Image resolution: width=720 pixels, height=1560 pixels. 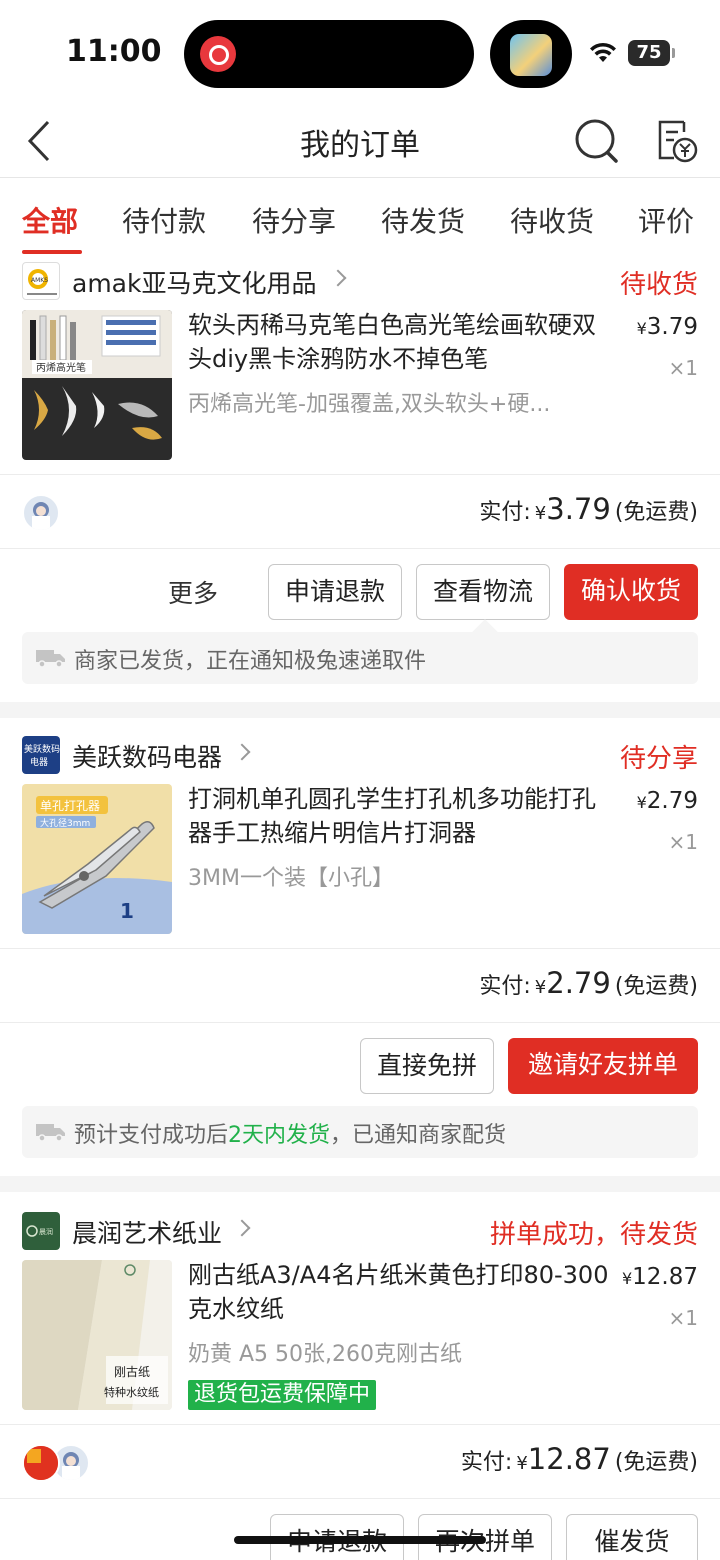 I want to click on track-shipment-button: 查看物流, so click(x=483, y=592).